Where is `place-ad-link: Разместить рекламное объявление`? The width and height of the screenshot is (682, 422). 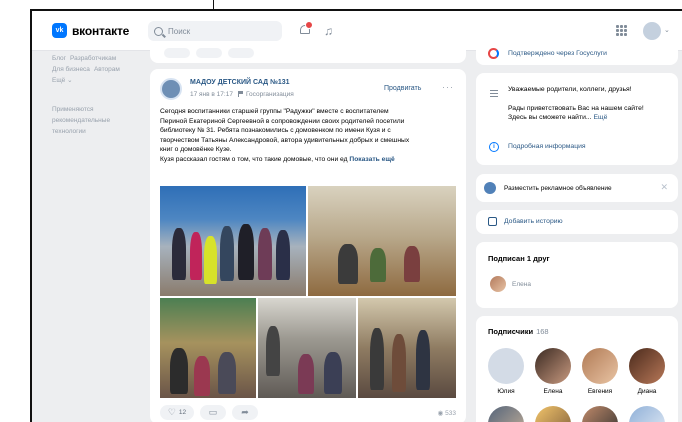 place-ad-link: Разместить рекламное объявление is located at coordinates (558, 188).